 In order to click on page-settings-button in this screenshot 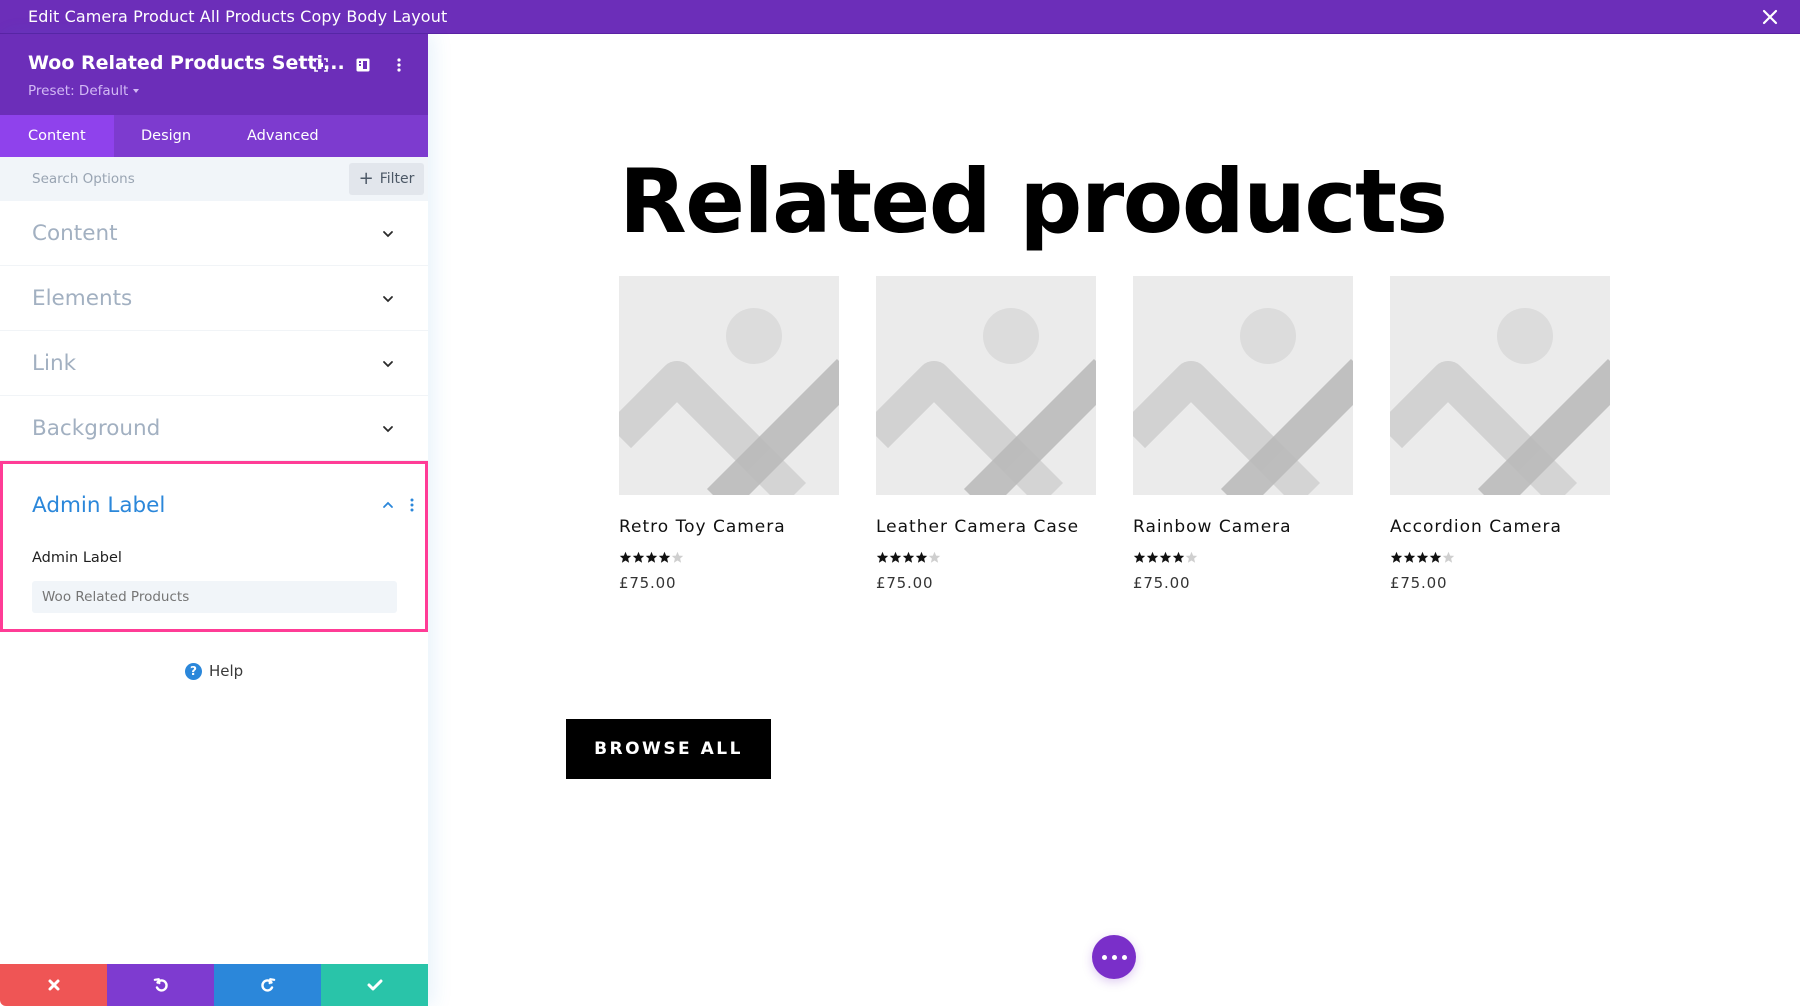, I will do `click(1114, 957)`.